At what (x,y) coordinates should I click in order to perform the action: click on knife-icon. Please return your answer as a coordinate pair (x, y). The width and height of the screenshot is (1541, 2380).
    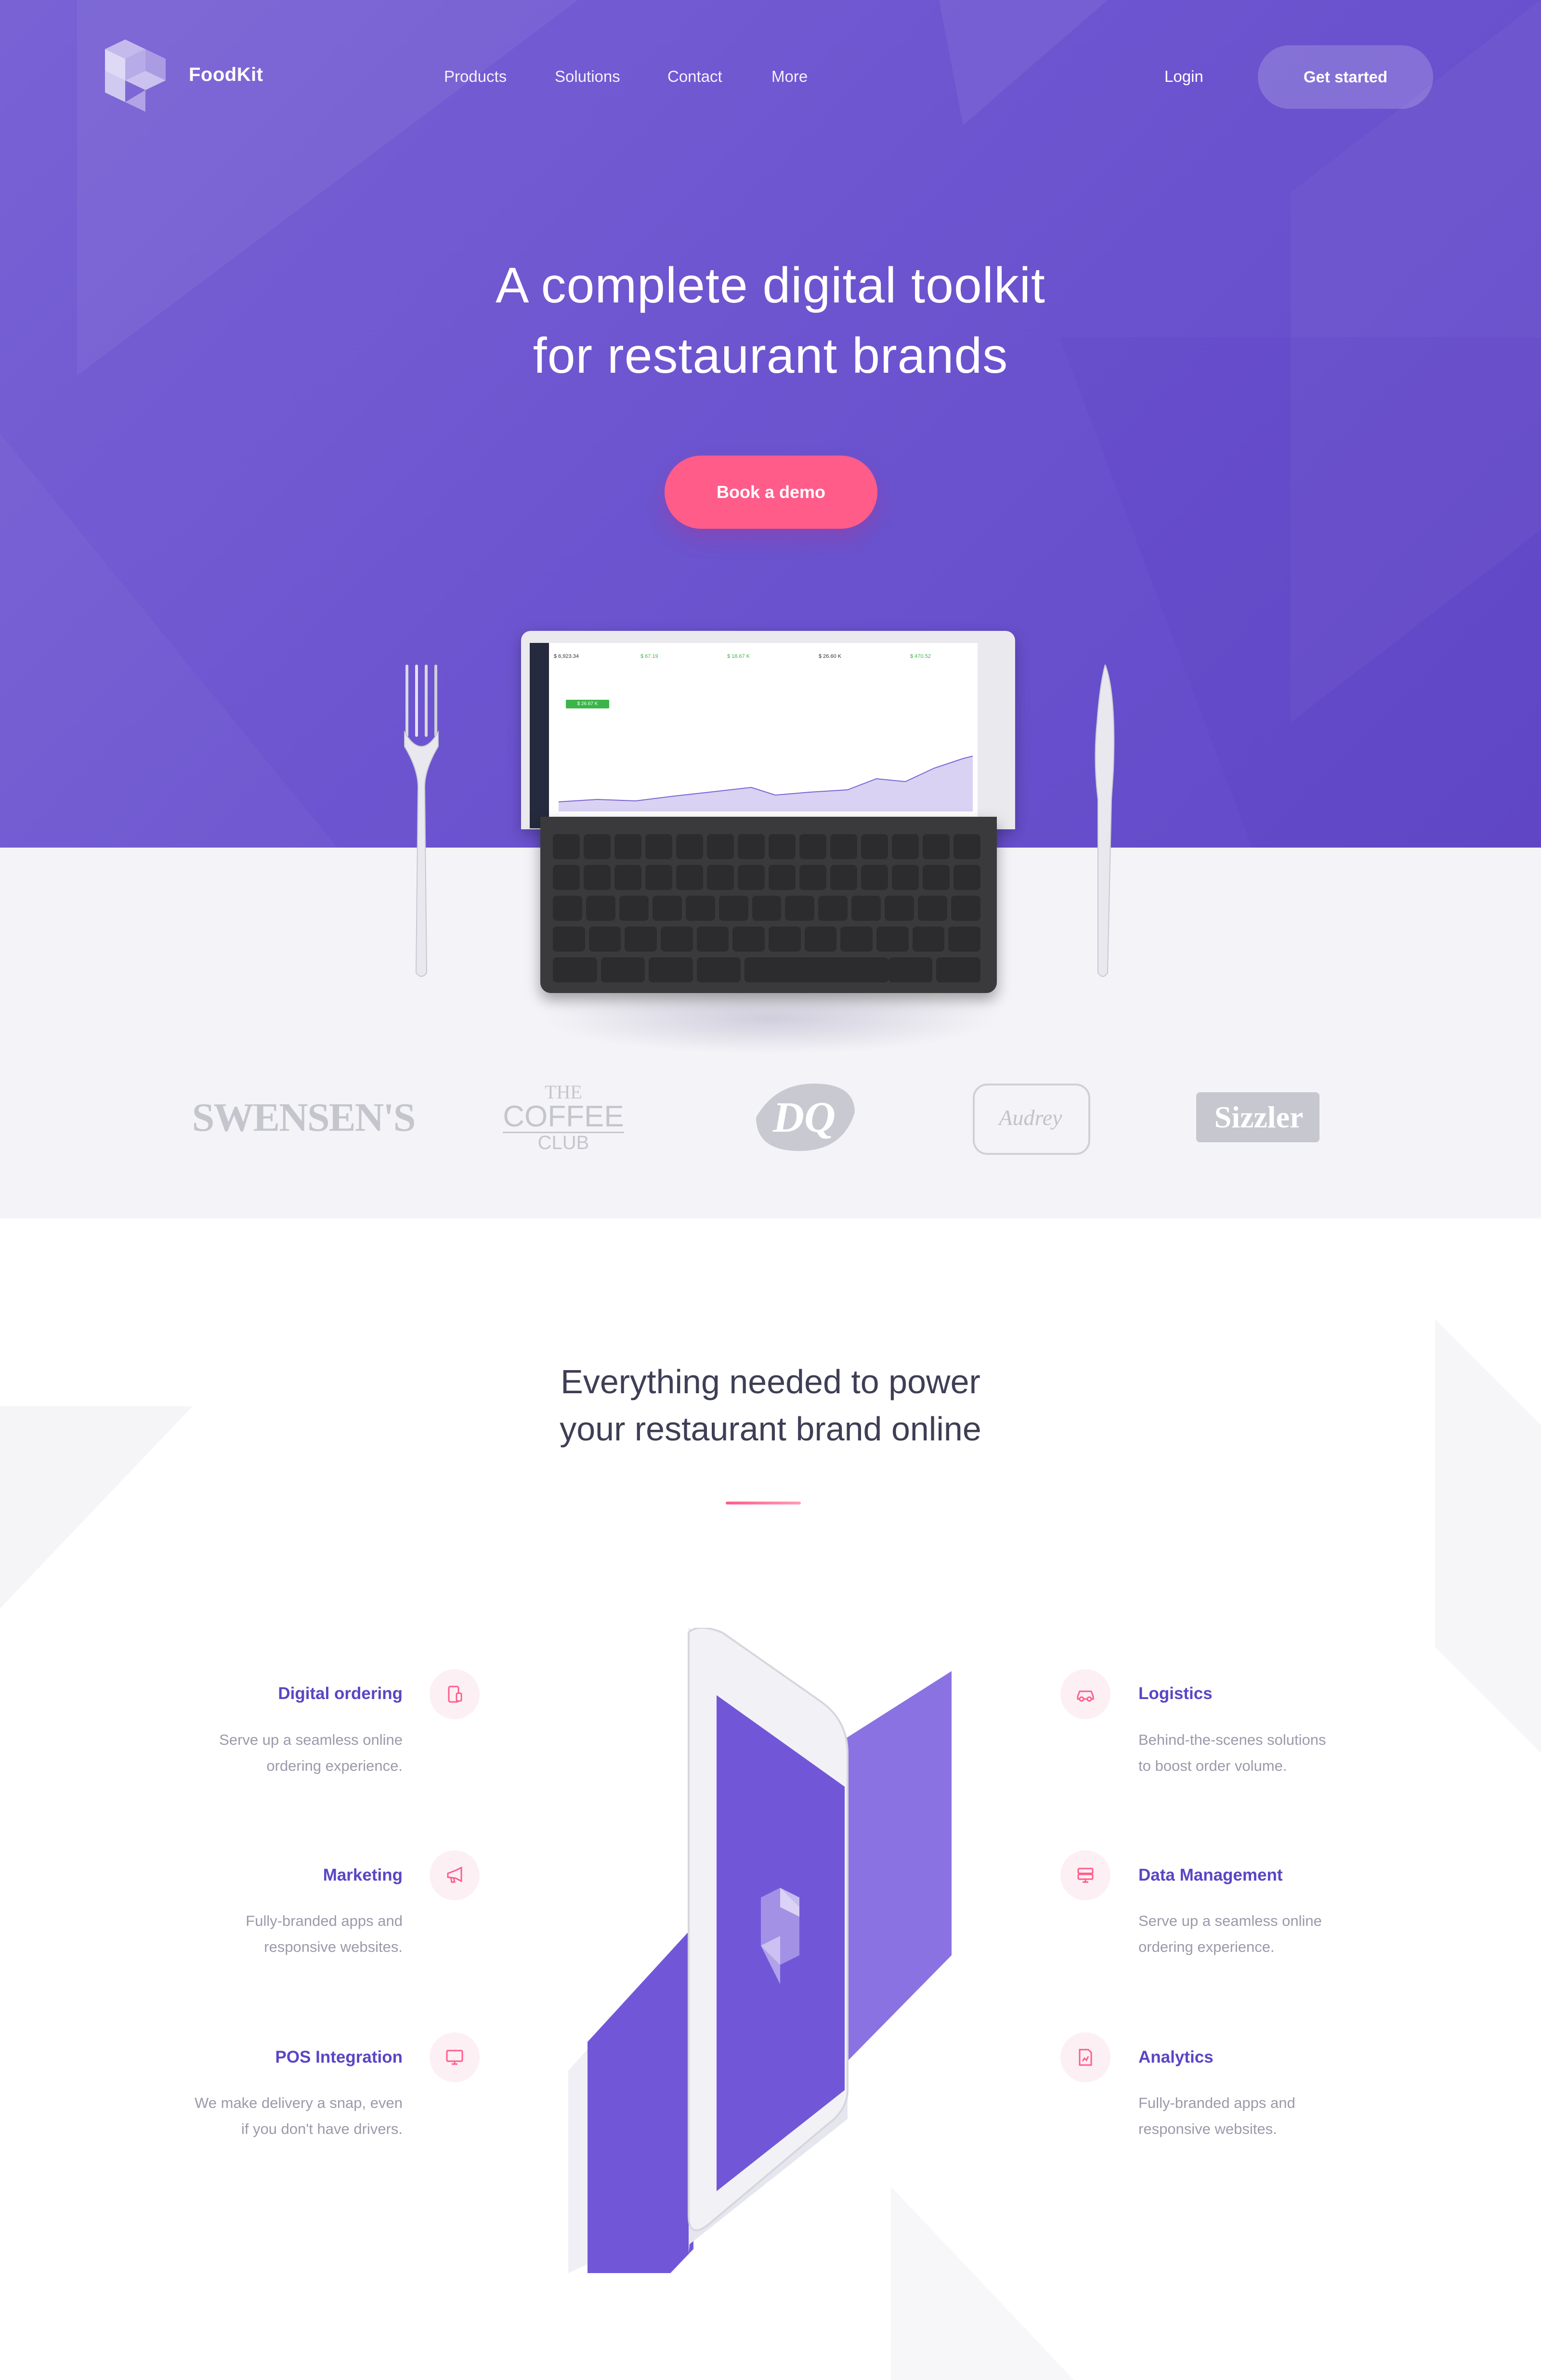
    Looking at the image, I should click on (1105, 821).